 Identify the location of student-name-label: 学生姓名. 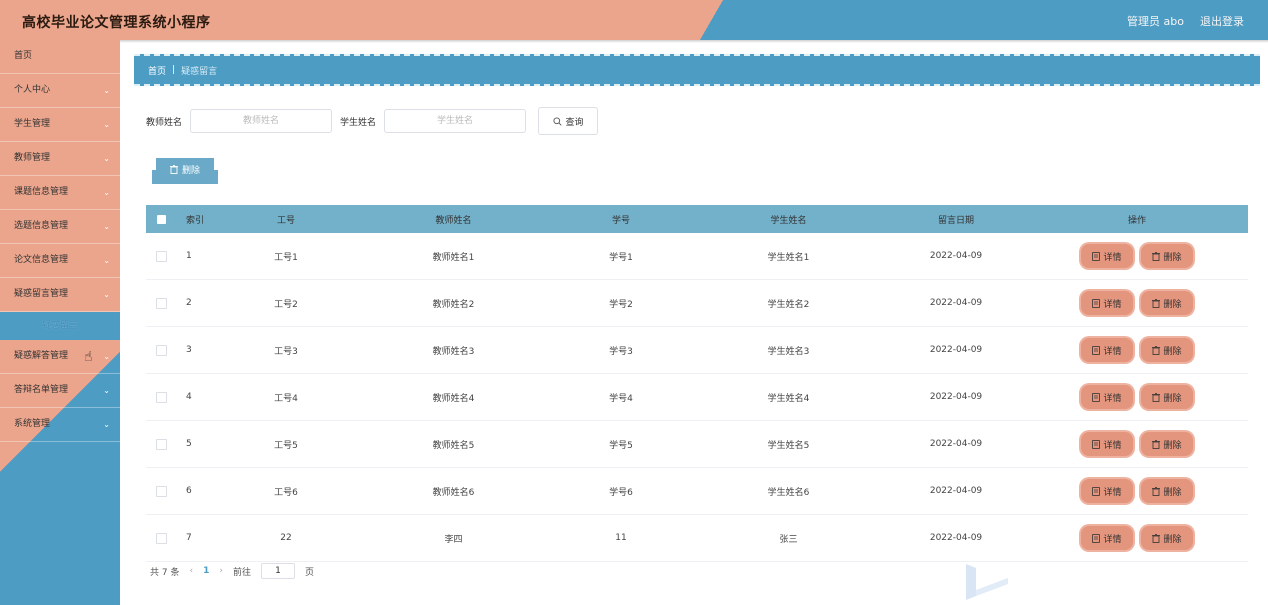
(358, 122).